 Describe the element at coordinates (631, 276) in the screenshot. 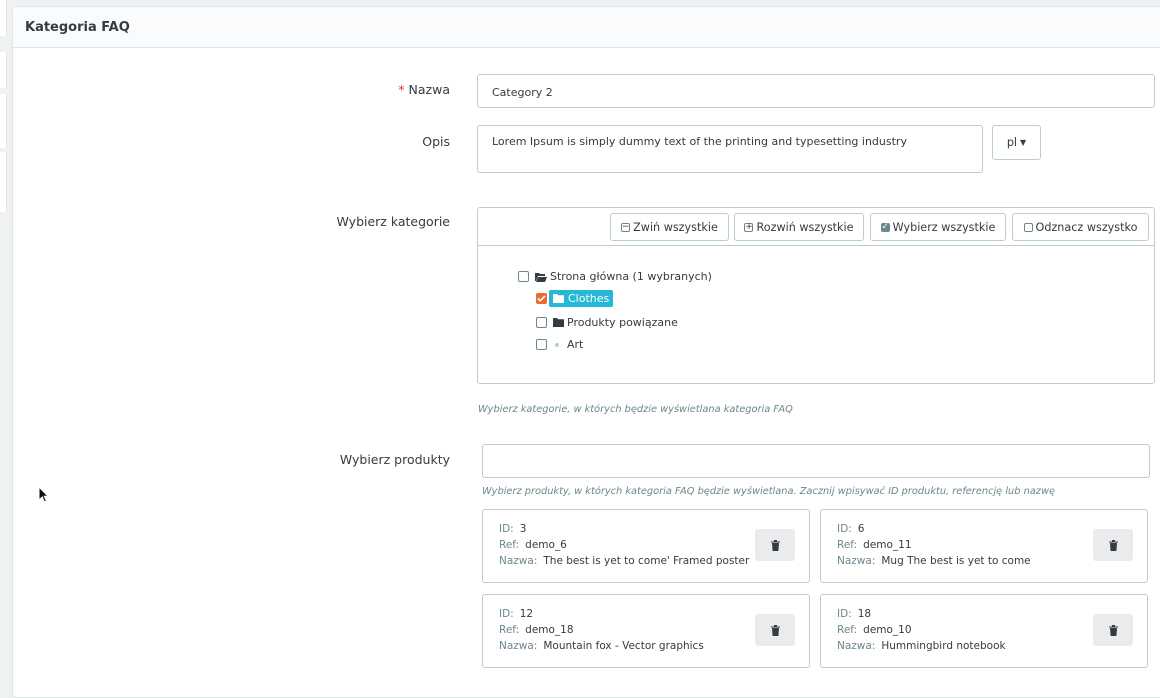

I see `tree-node-label: Strona główna (1 wybranych)` at that location.